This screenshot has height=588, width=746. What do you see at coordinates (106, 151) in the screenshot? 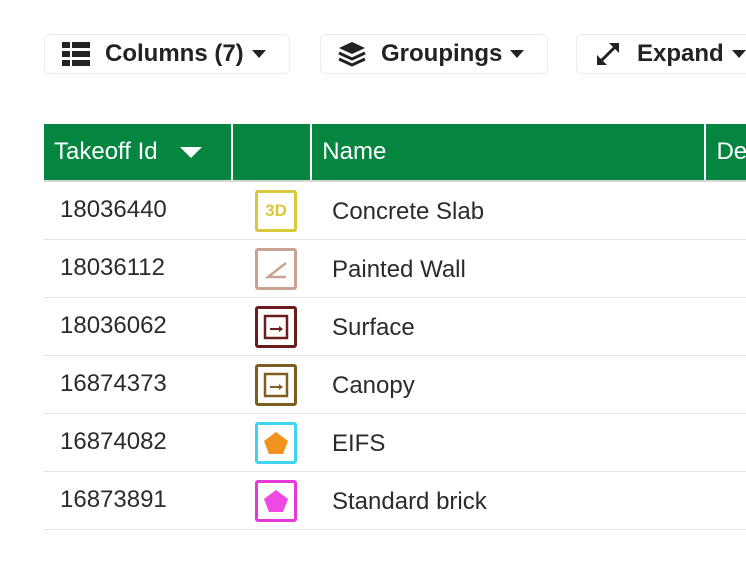
I see `column-header-label: Takeoff Id` at bounding box center [106, 151].